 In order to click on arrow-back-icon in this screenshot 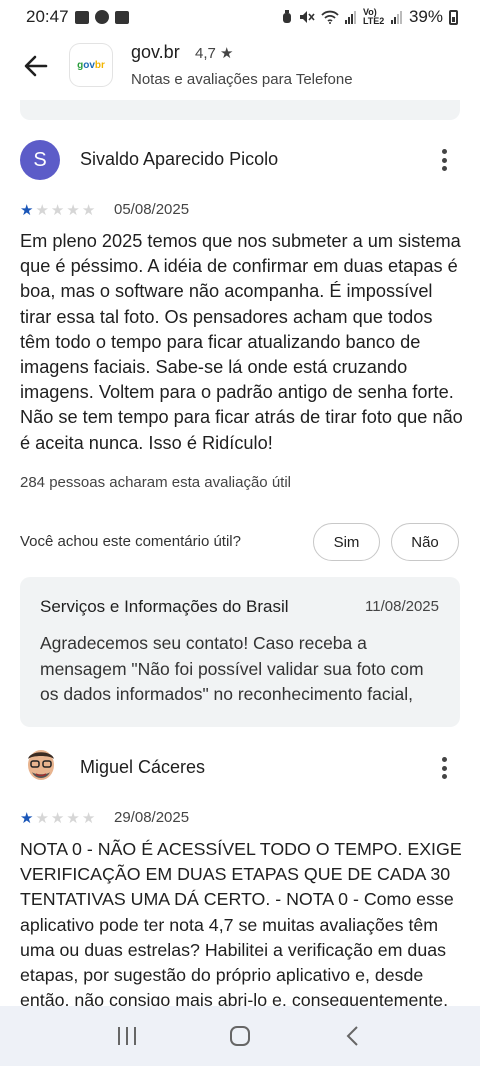, I will do `click(36, 66)`.